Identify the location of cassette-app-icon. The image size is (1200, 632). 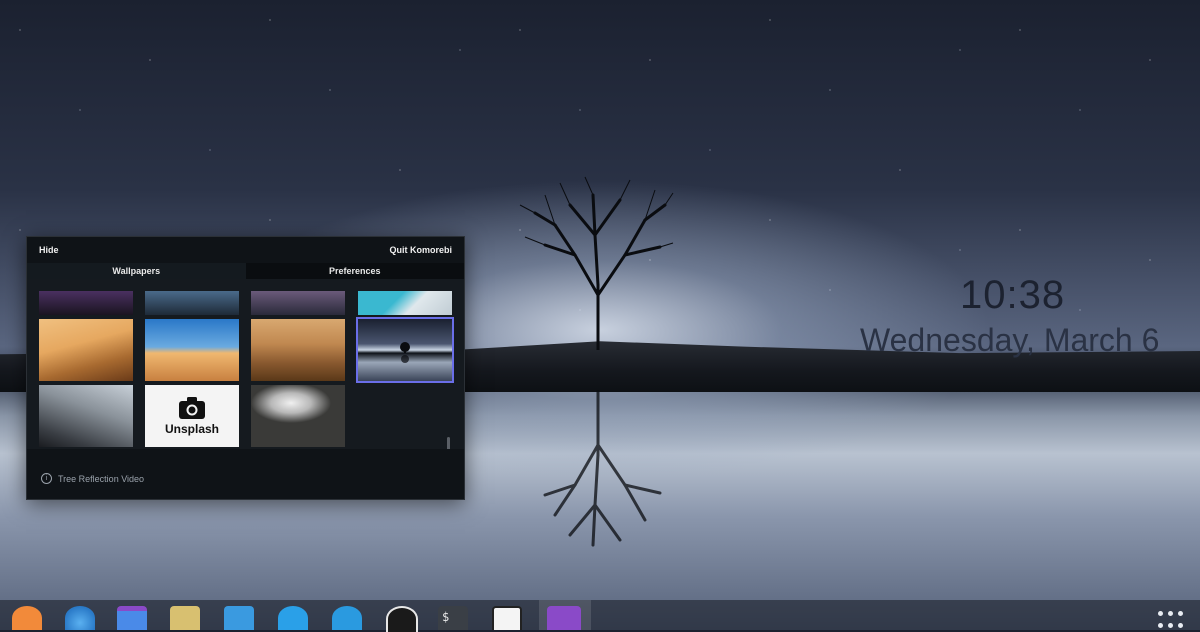
(185, 618).